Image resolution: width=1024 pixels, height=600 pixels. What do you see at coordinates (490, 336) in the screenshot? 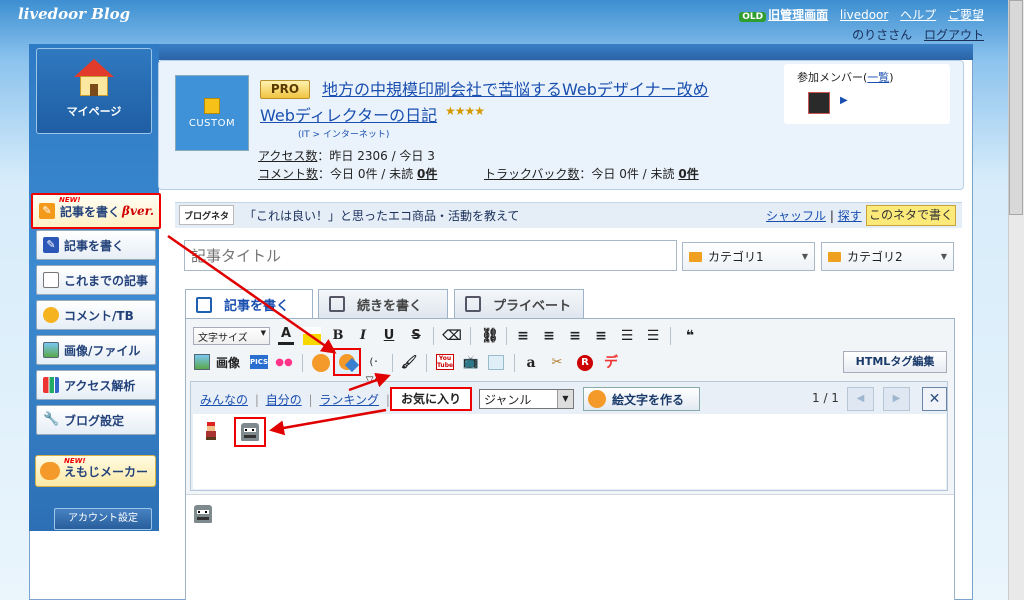
I see `link-icon: ⛓` at bounding box center [490, 336].